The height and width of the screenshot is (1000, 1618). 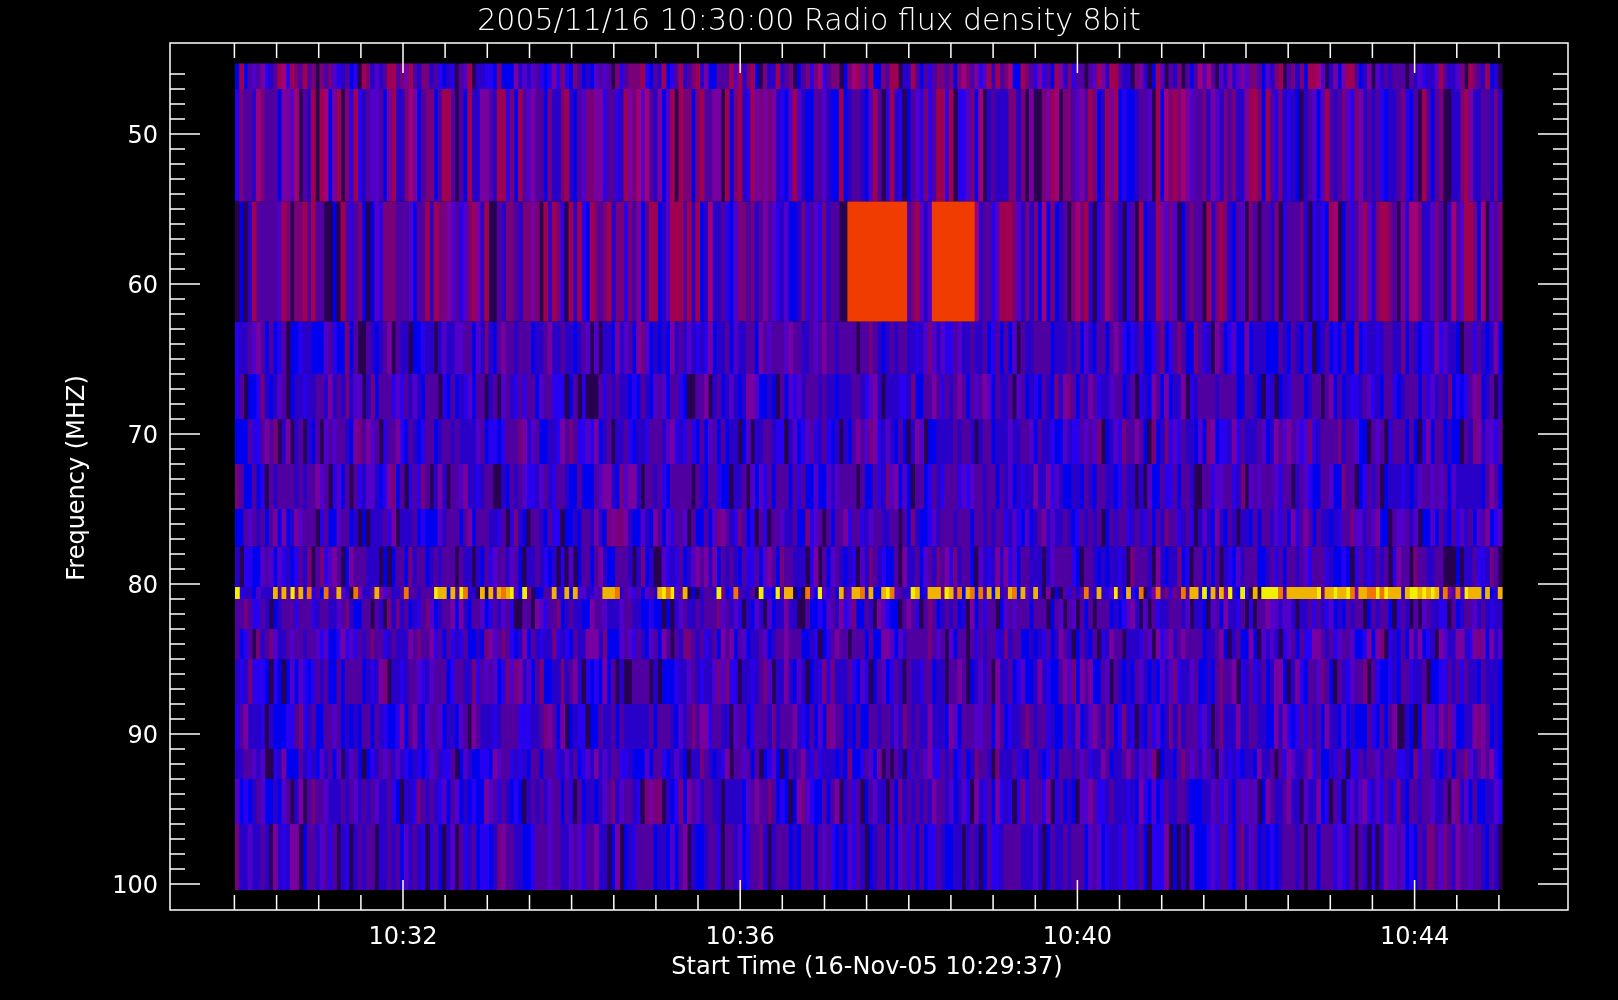 What do you see at coordinates (809, 19) in the screenshot?
I see `chart-title: 2005/11/16 10:30:00 Radio flux density 8bit` at bounding box center [809, 19].